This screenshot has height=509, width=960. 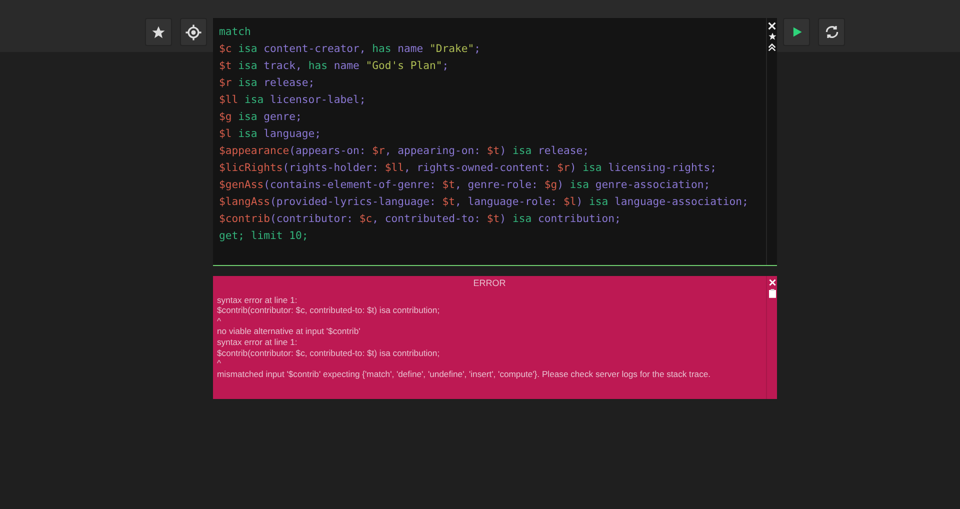 I want to click on code-line: $l isa language;, so click(x=270, y=134).